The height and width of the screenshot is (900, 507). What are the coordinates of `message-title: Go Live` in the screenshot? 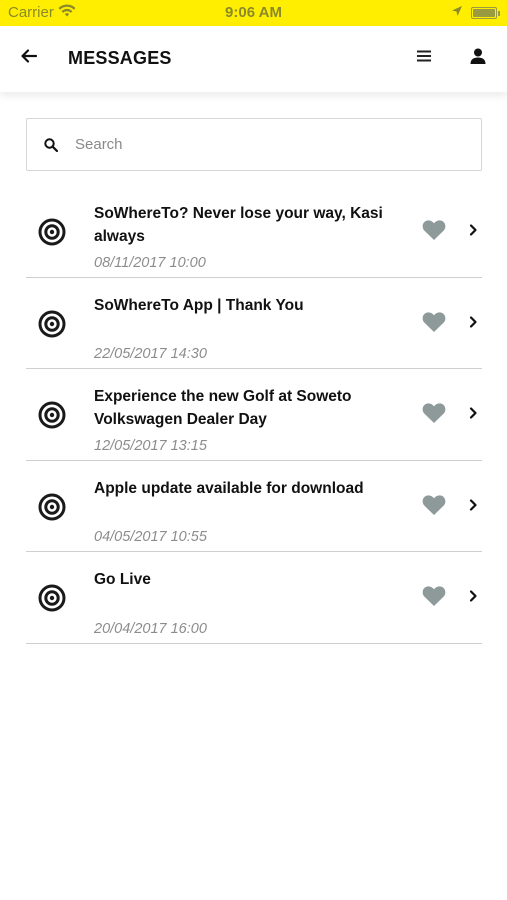 It's located at (122, 579).